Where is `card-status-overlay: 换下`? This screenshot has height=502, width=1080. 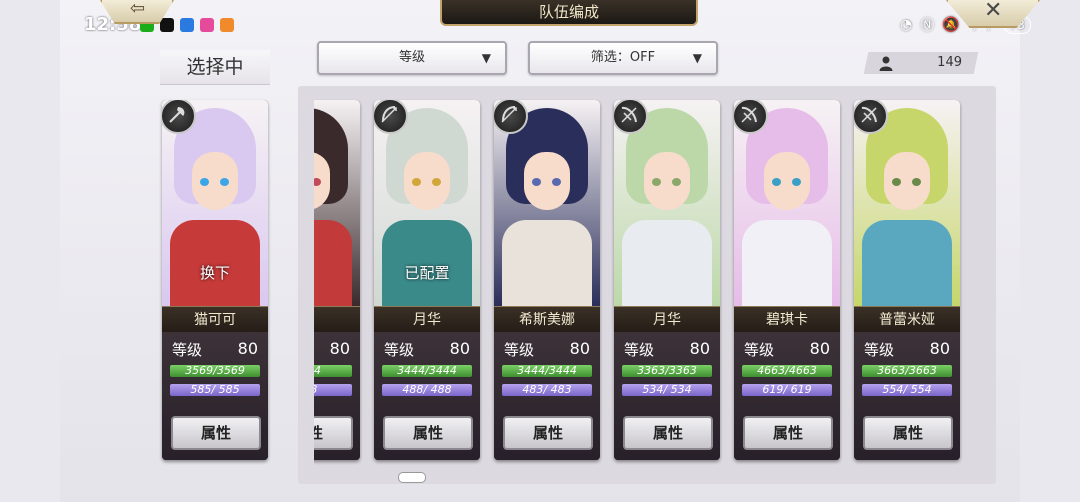
card-status-overlay: 换下 is located at coordinates (214, 273).